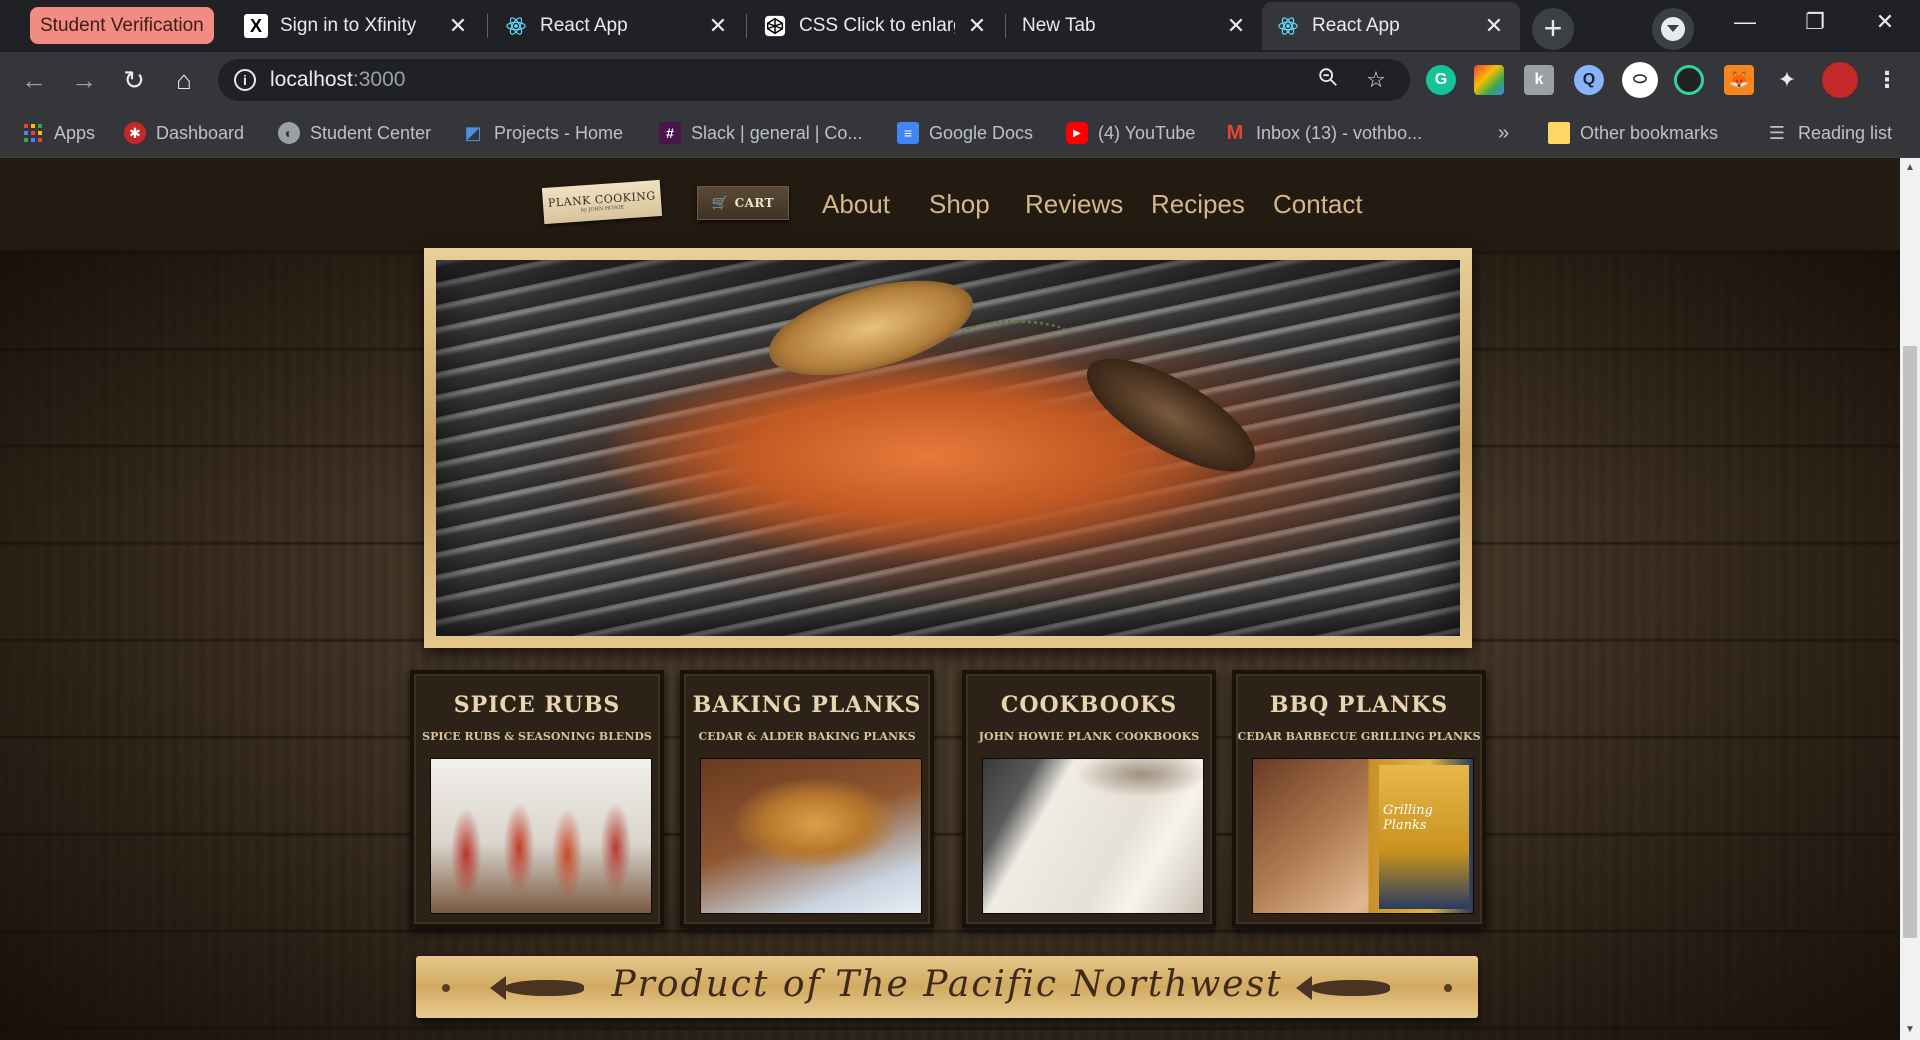 This screenshot has height=1040, width=1920. I want to click on bookmark-label: Projects - Home, so click(559, 132).